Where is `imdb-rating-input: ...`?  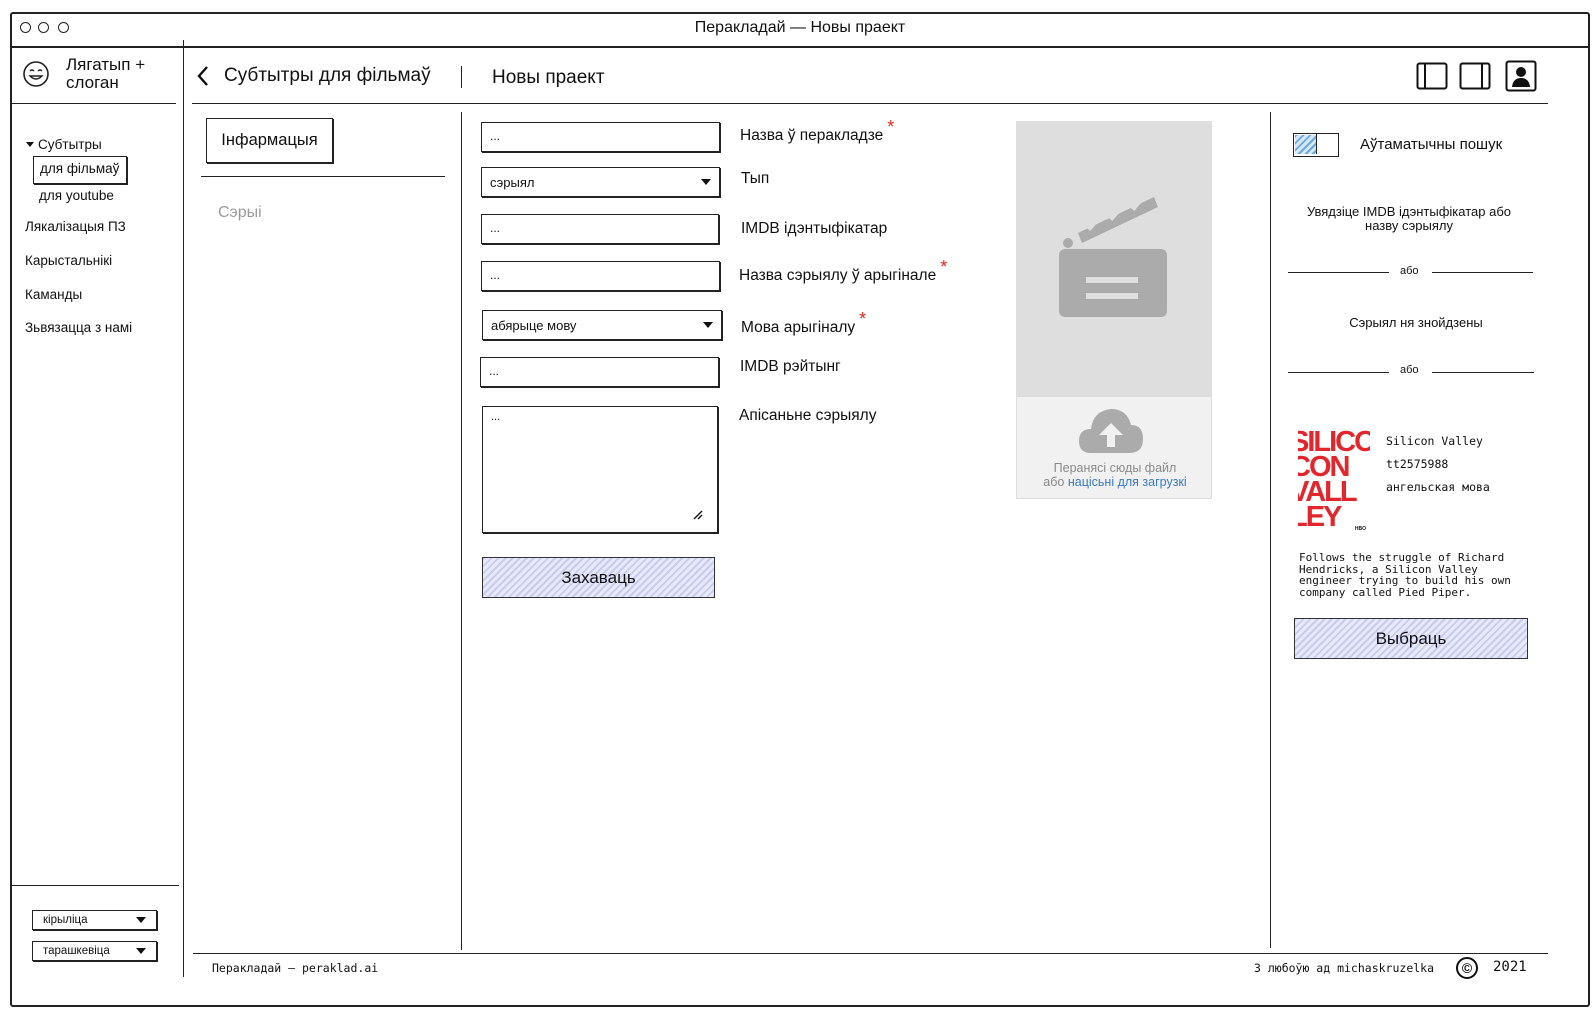 imdb-rating-input: ... is located at coordinates (599, 372).